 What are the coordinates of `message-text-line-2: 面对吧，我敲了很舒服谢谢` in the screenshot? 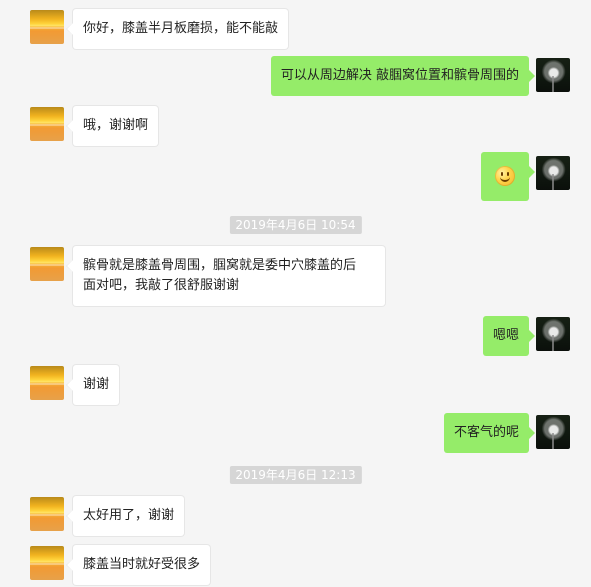 It's located at (161, 285).